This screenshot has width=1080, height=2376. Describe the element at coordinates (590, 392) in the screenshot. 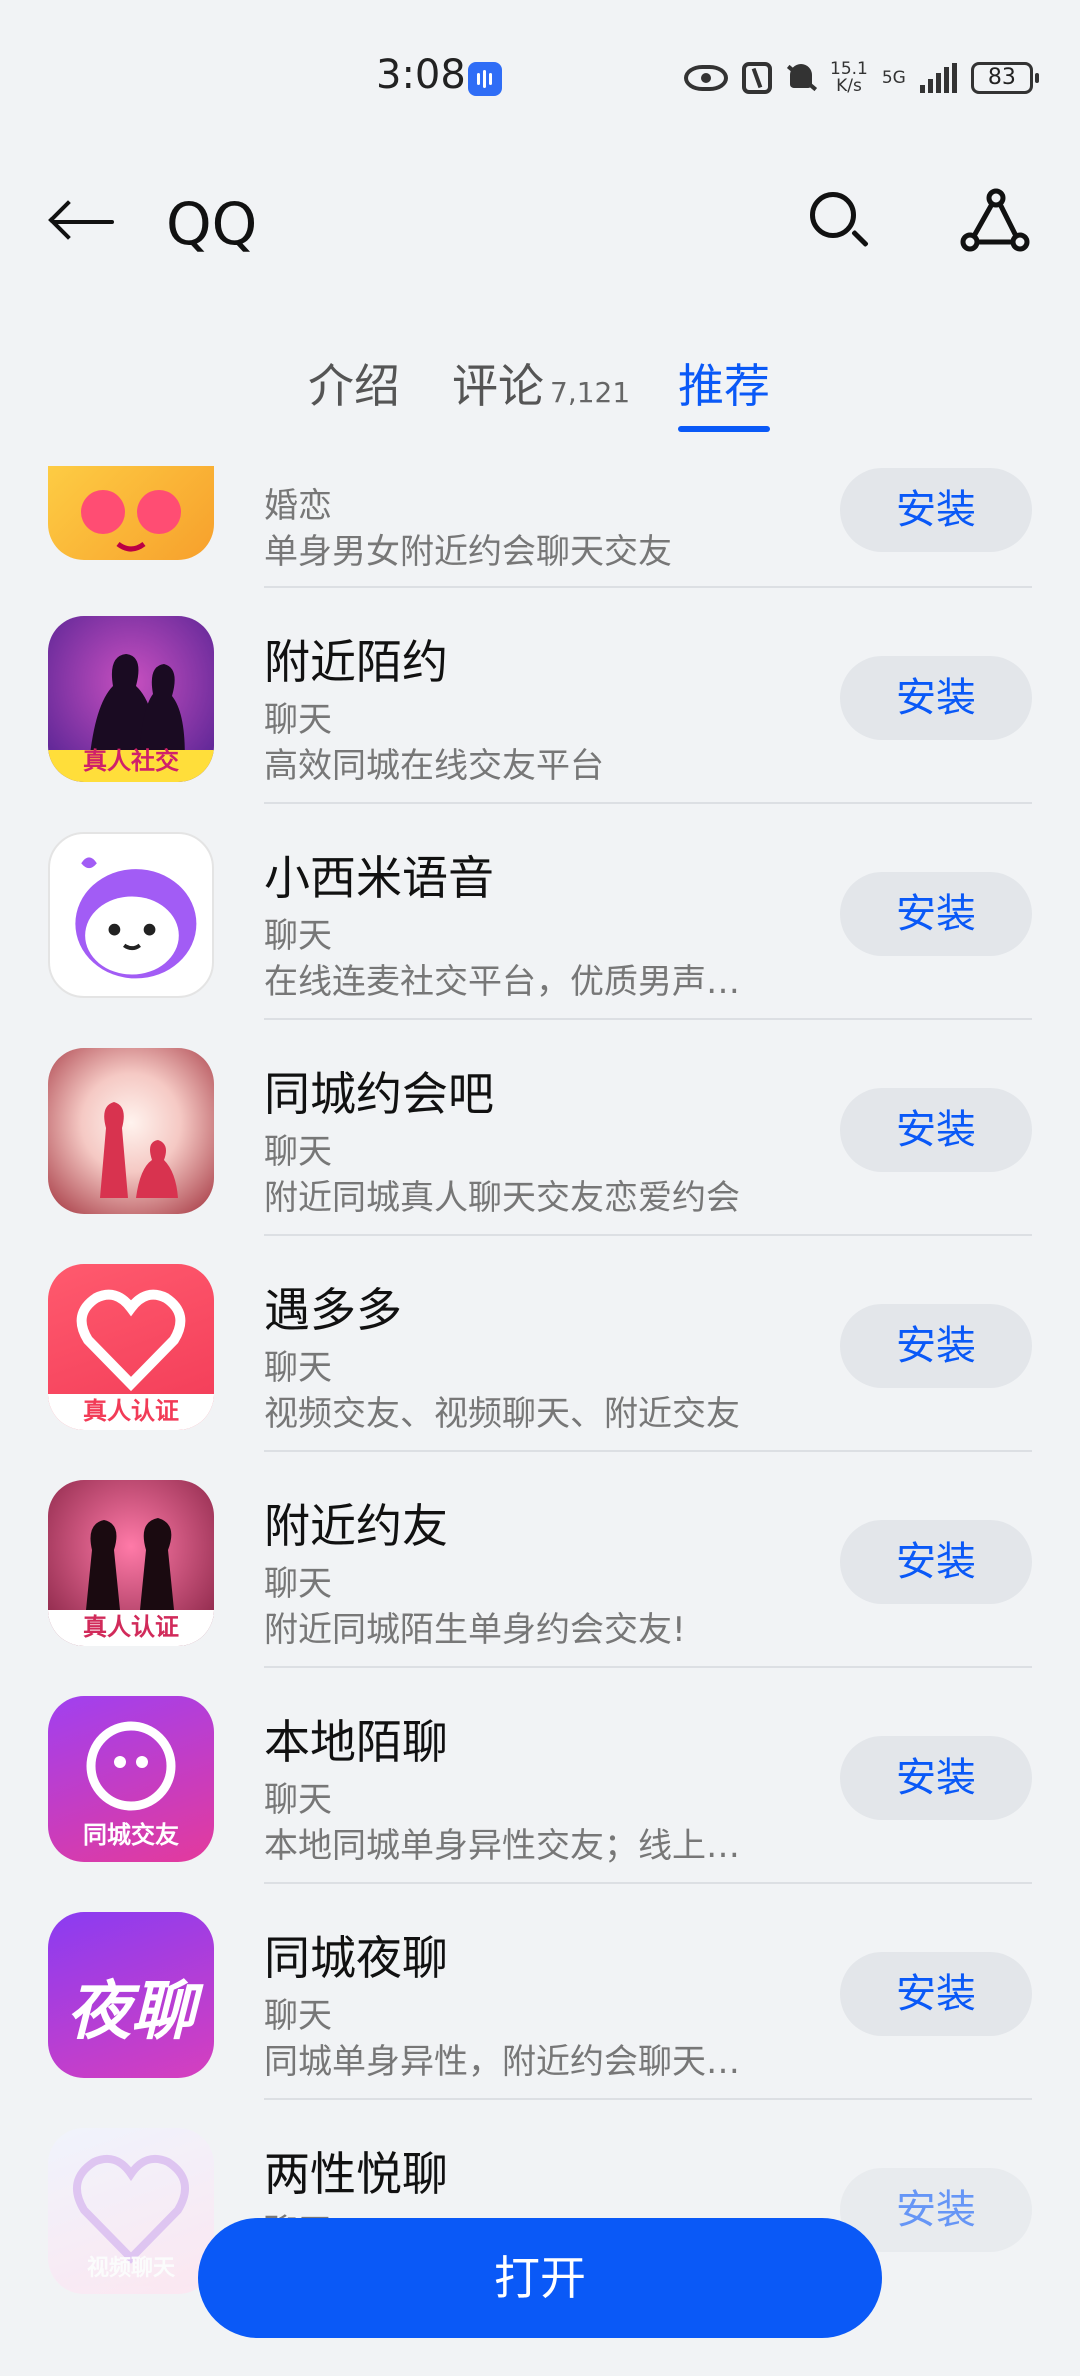

I see `review-count: 7,121` at that location.